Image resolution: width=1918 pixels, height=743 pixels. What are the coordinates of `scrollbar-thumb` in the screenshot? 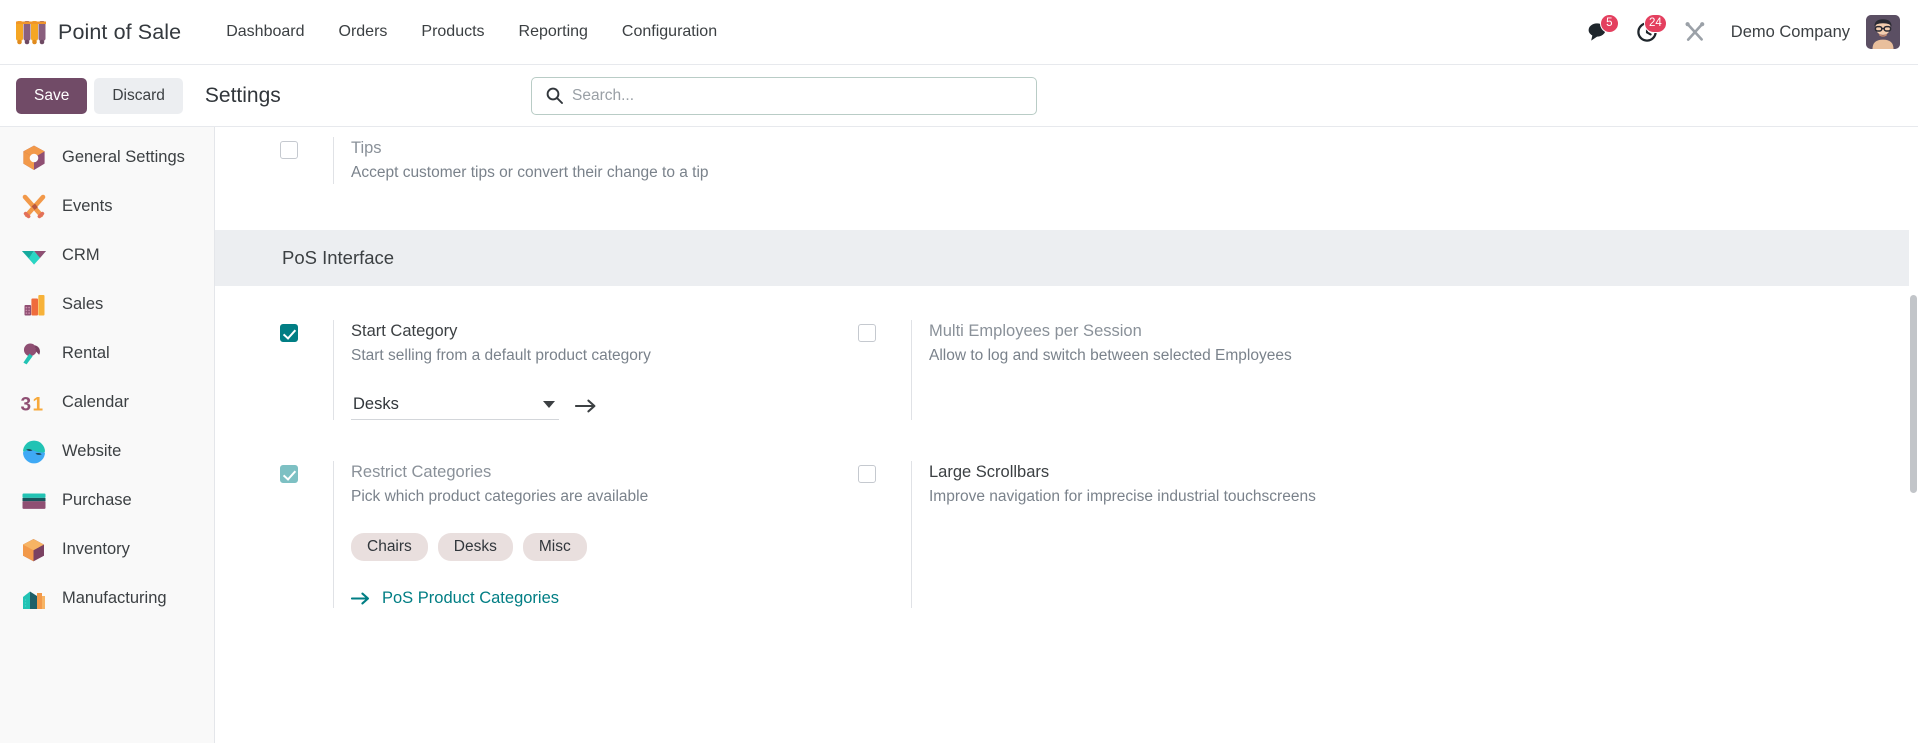 It's located at (1913, 394).